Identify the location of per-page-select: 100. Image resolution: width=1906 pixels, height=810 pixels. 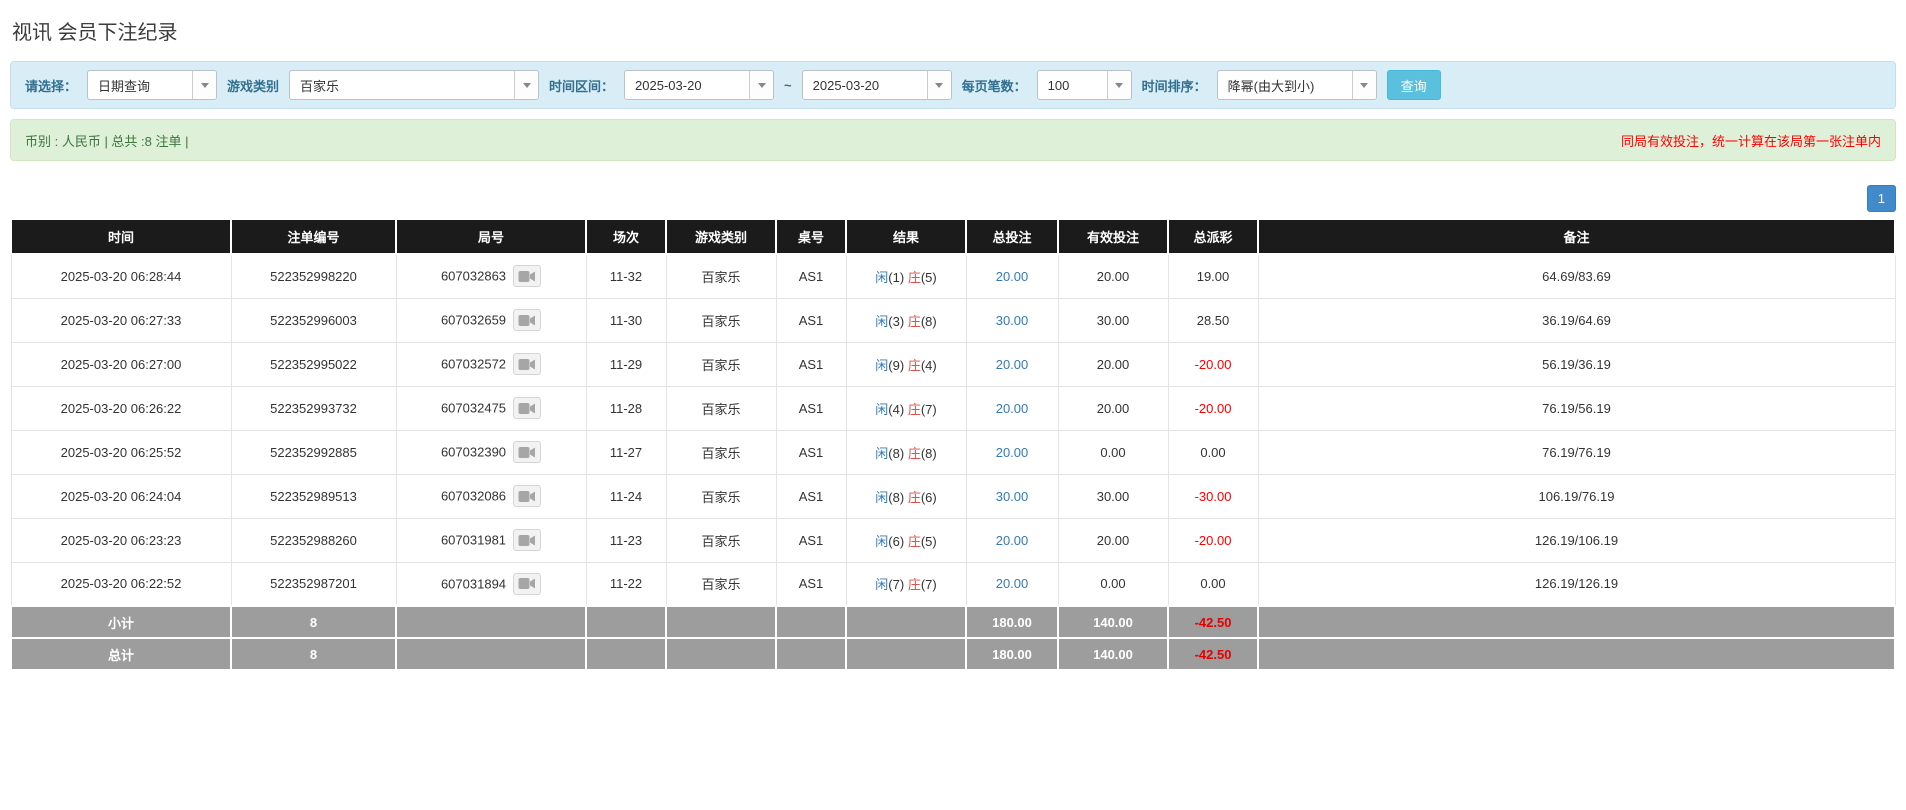
(1084, 85).